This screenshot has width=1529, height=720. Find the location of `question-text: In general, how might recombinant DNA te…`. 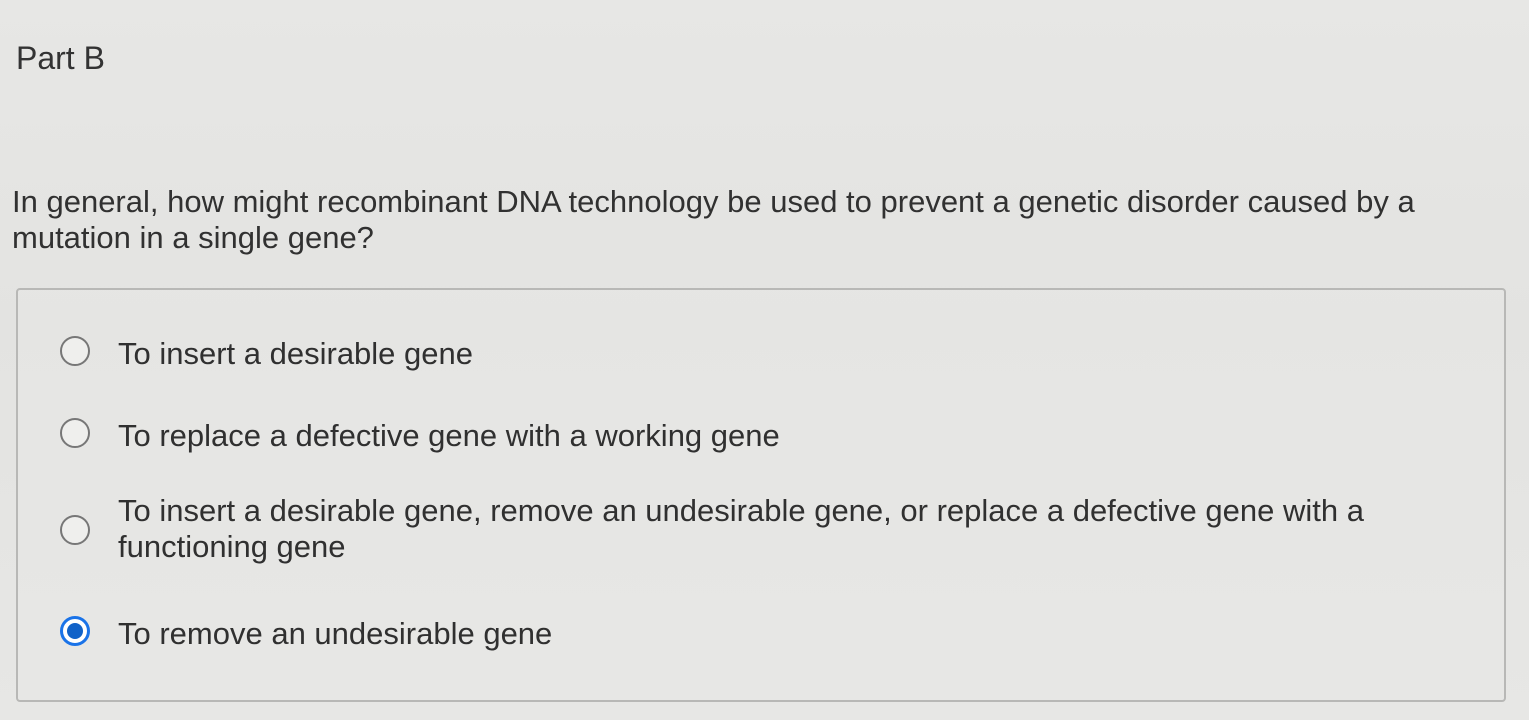

question-text: In general, how might recombinant DNA te… is located at coordinates (713, 219).